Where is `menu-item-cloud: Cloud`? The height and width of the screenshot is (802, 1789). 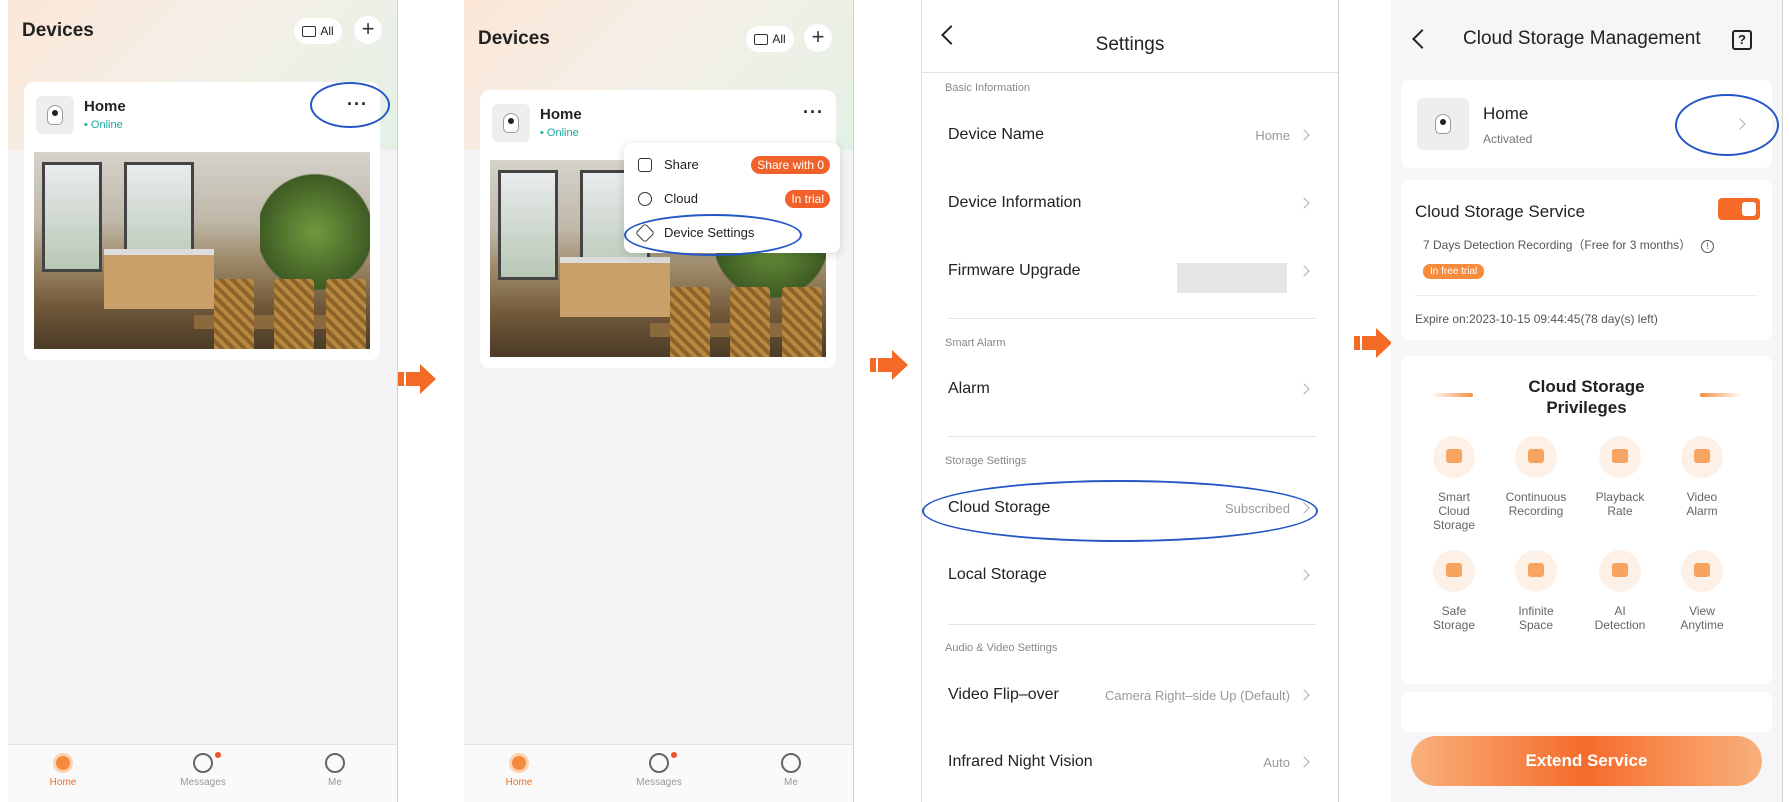 menu-item-cloud: Cloud is located at coordinates (668, 198).